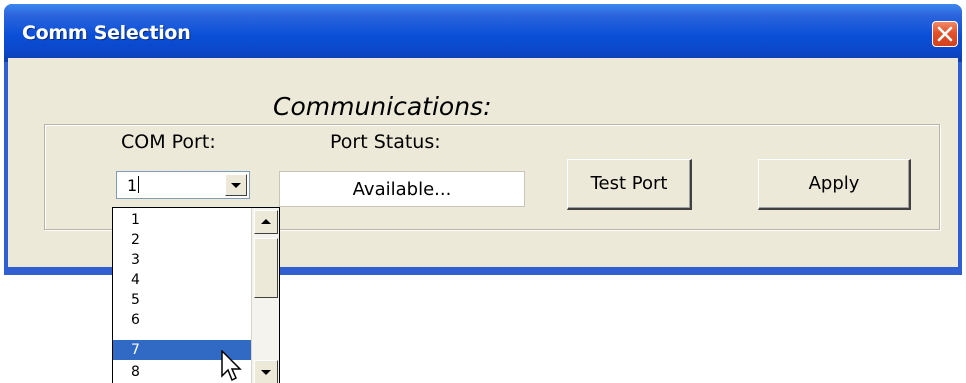 The height and width of the screenshot is (383, 966). Describe the element at coordinates (182, 260) in the screenshot. I see `list-item: 3` at that location.